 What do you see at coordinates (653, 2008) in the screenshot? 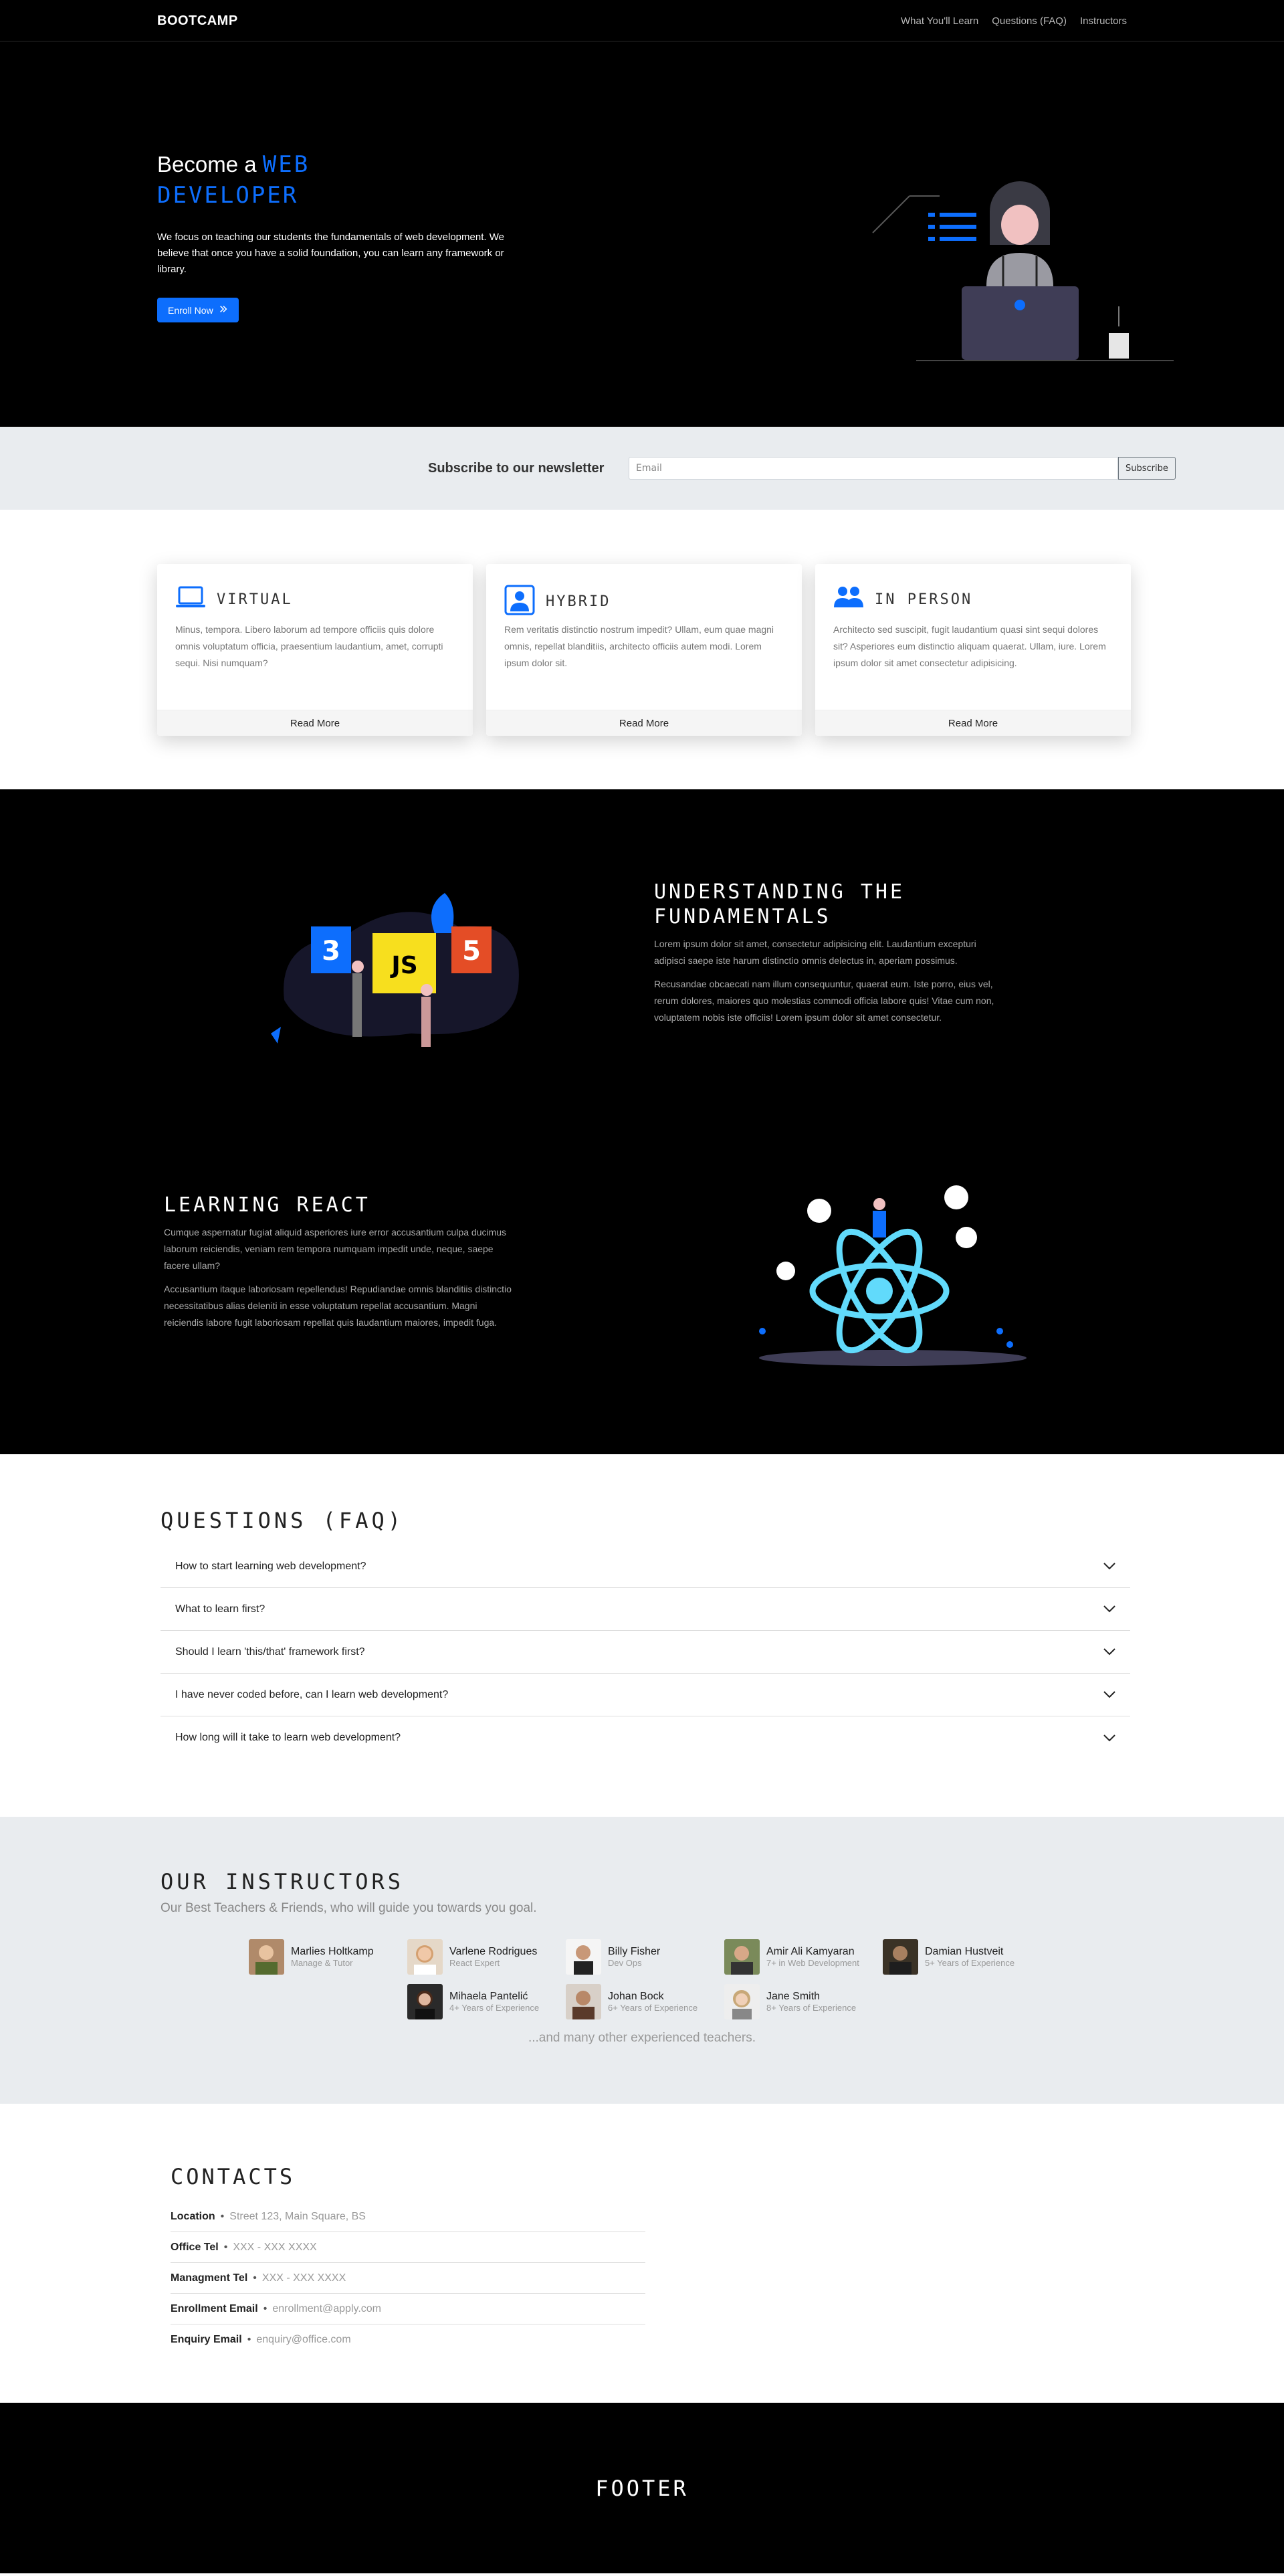
I see `instructor-role: 6+ Years of Experience` at bounding box center [653, 2008].